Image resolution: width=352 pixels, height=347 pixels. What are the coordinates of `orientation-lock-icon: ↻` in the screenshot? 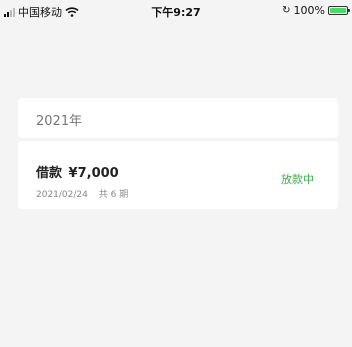 It's located at (286, 10).